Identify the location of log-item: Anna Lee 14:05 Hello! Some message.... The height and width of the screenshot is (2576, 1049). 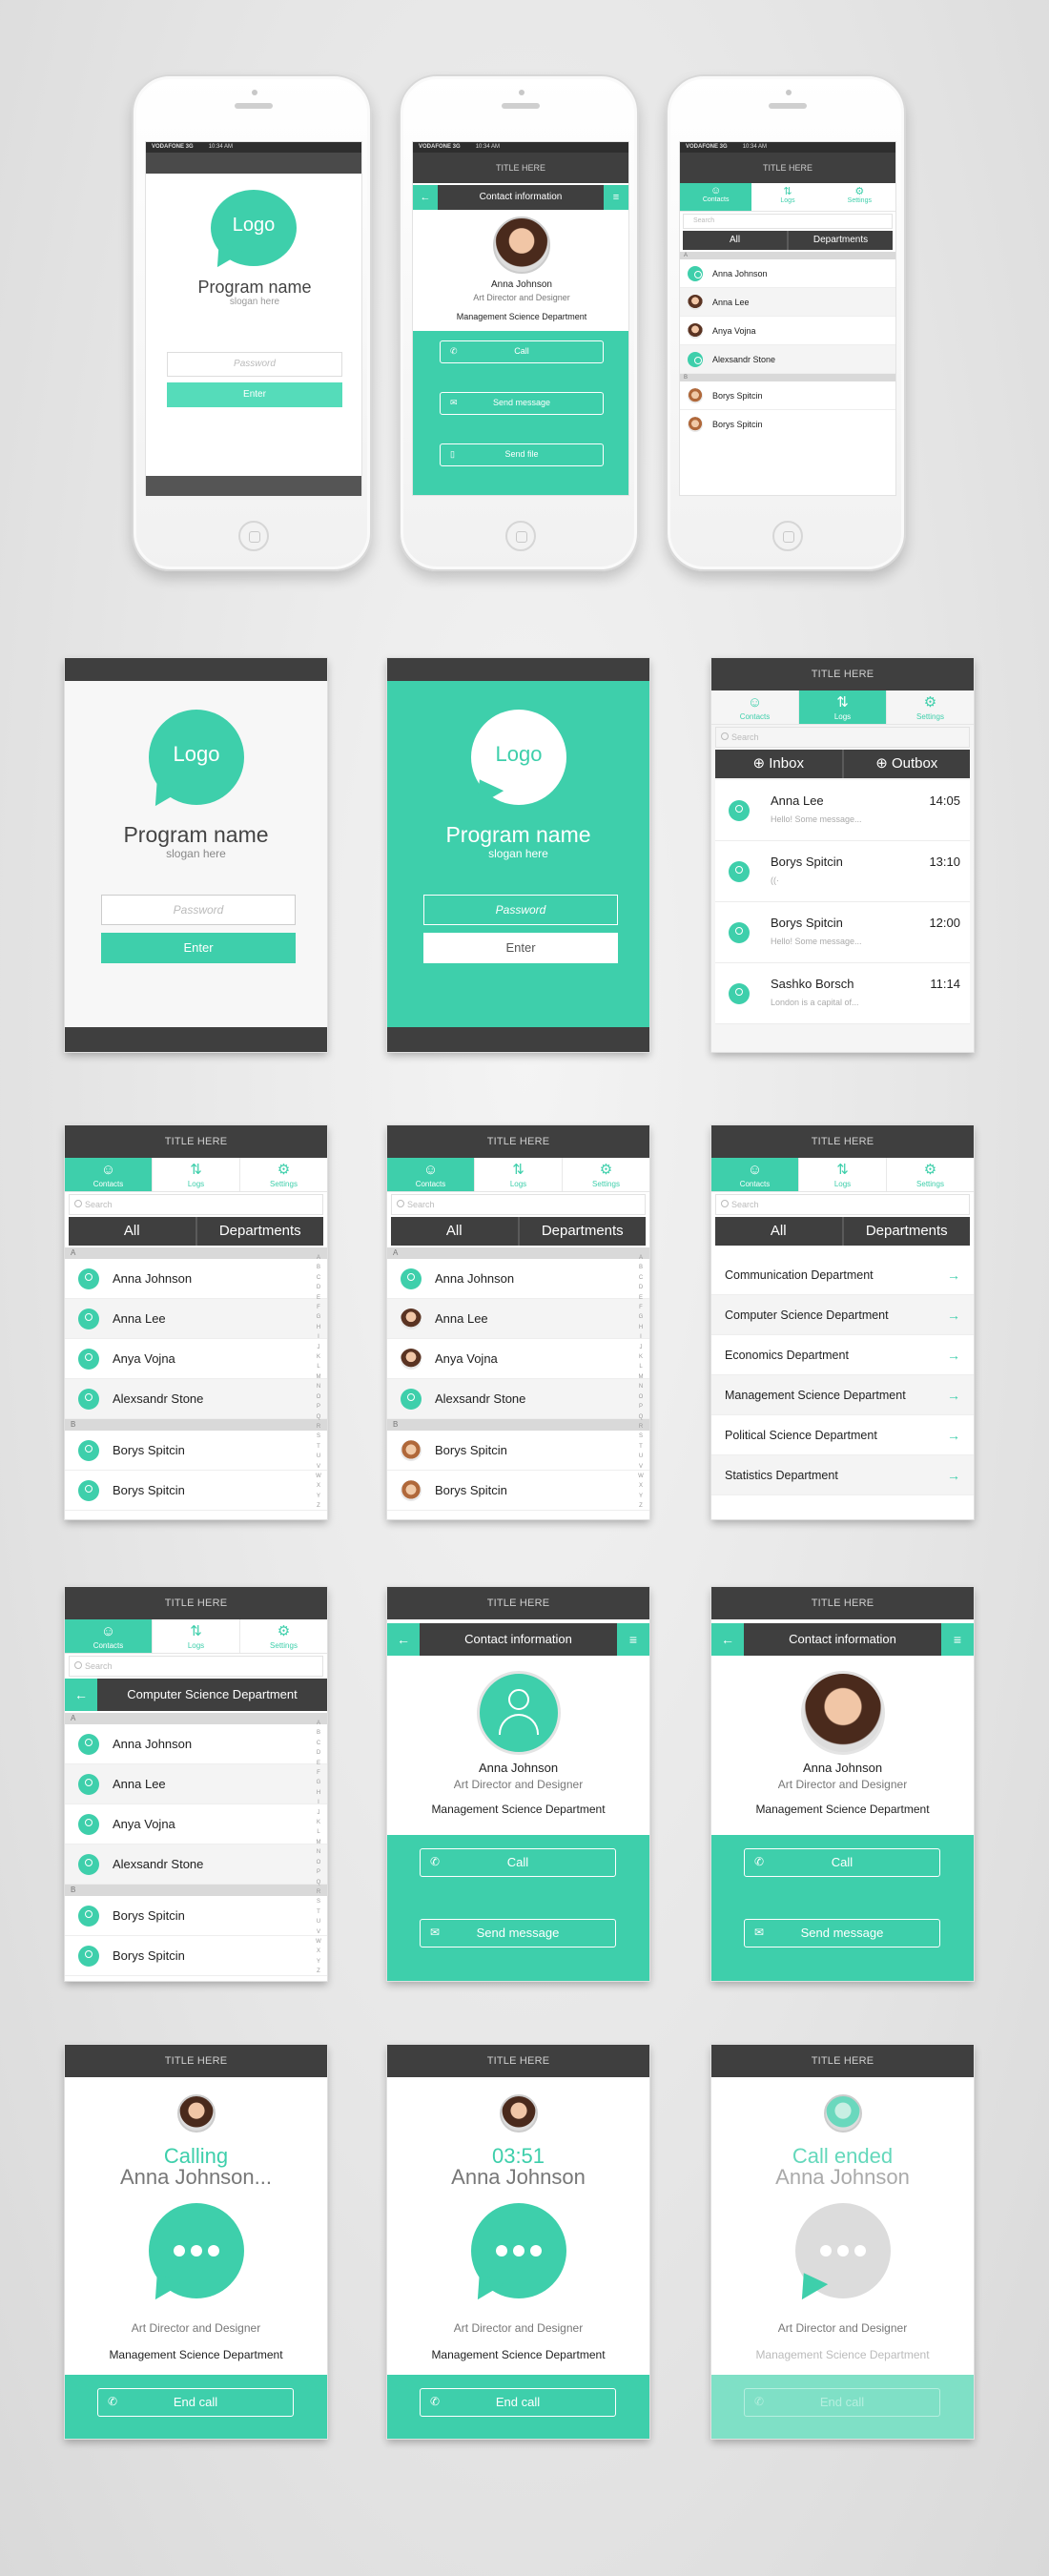
(842, 810).